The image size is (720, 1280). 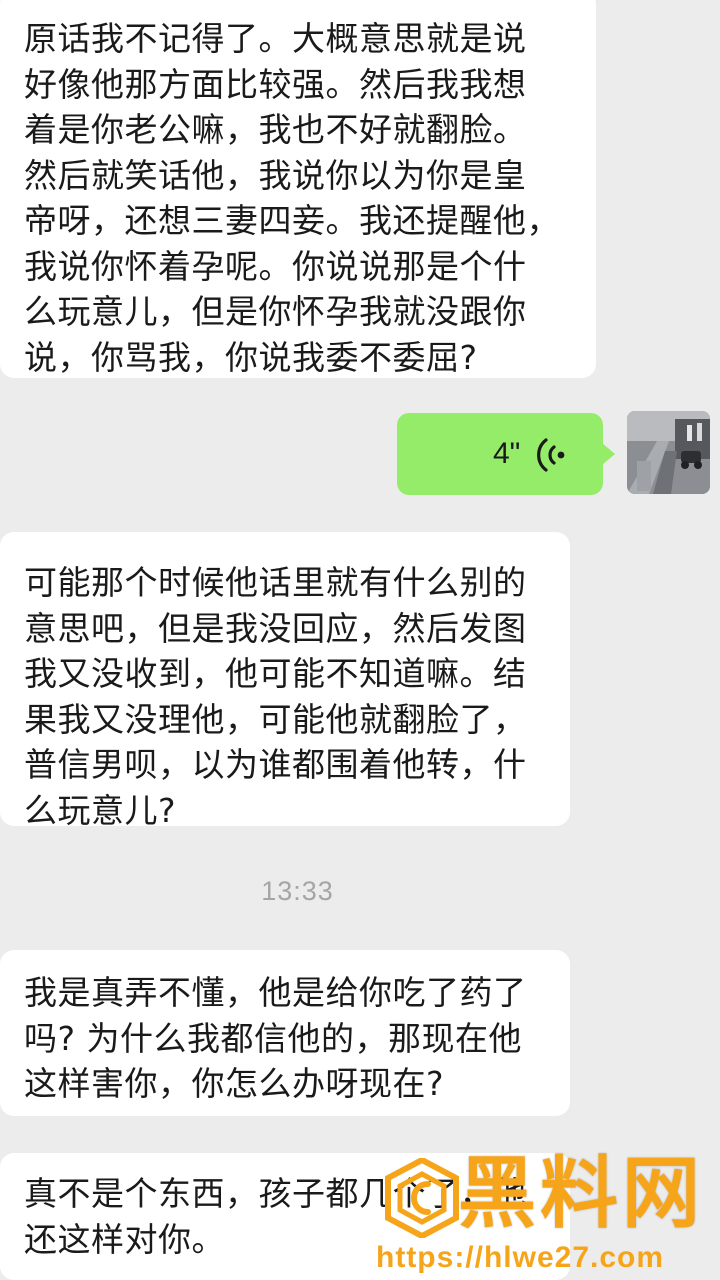 I want to click on avatar-photo, so click(x=668, y=452).